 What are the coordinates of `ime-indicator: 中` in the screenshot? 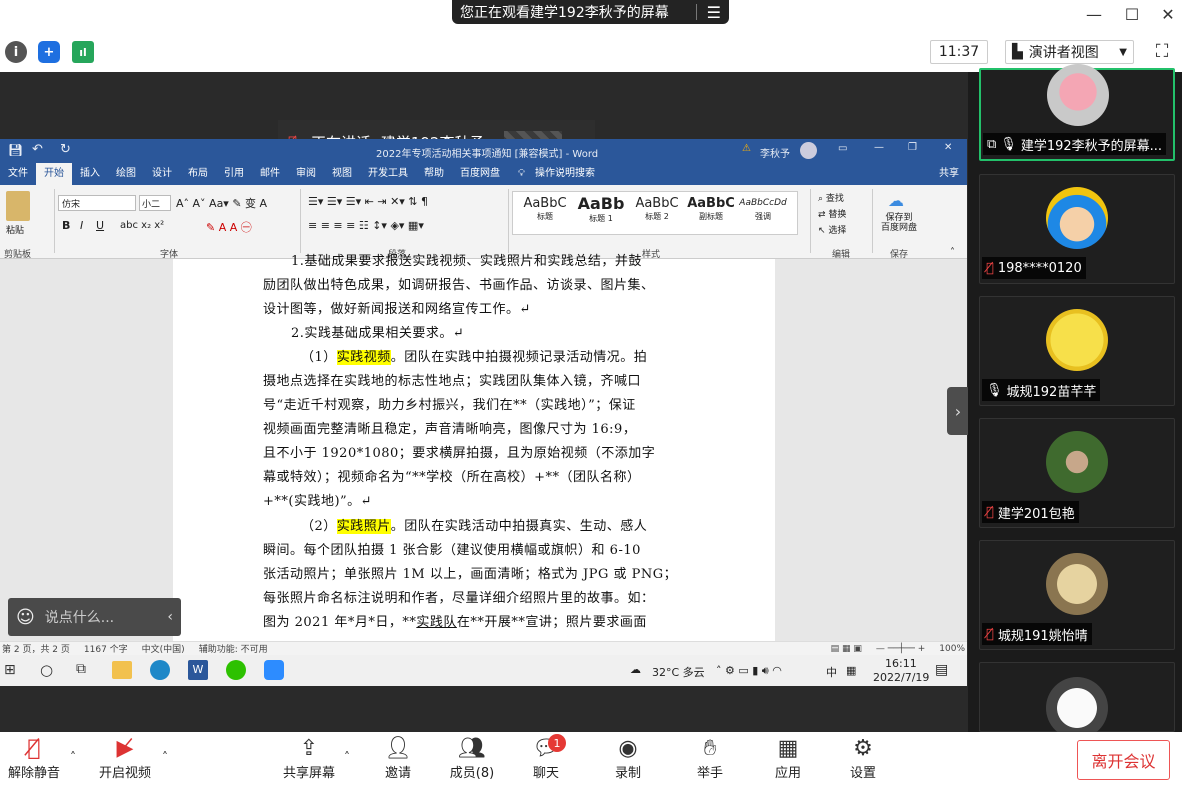 It's located at (831, 672).